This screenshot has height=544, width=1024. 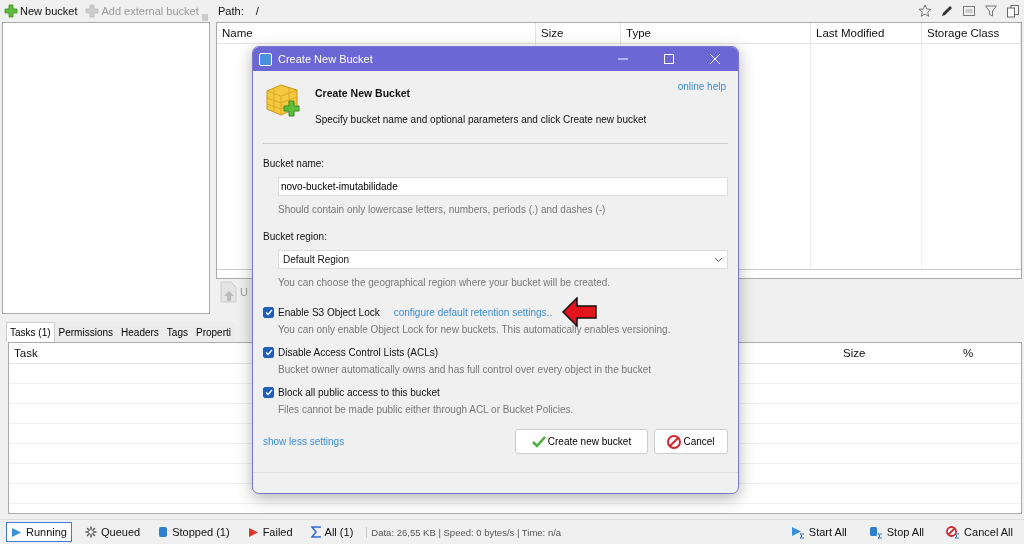 I want to click on column-header: Type, so click(x=716, y=33).